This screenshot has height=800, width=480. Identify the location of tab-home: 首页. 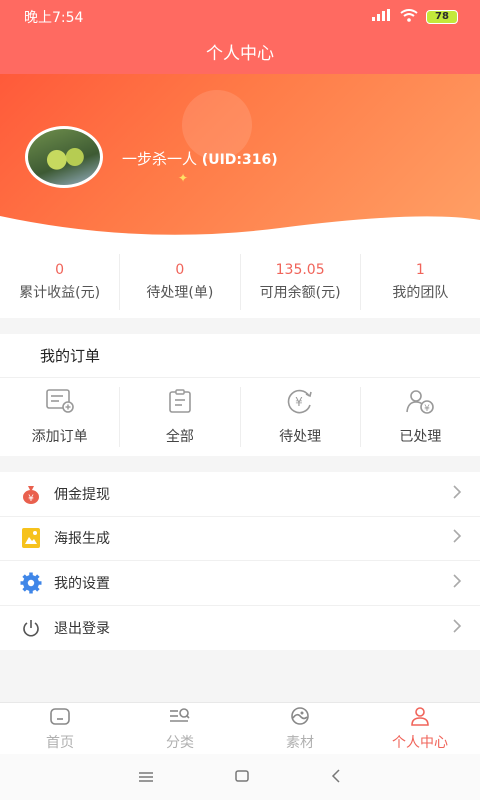
(60, 728).